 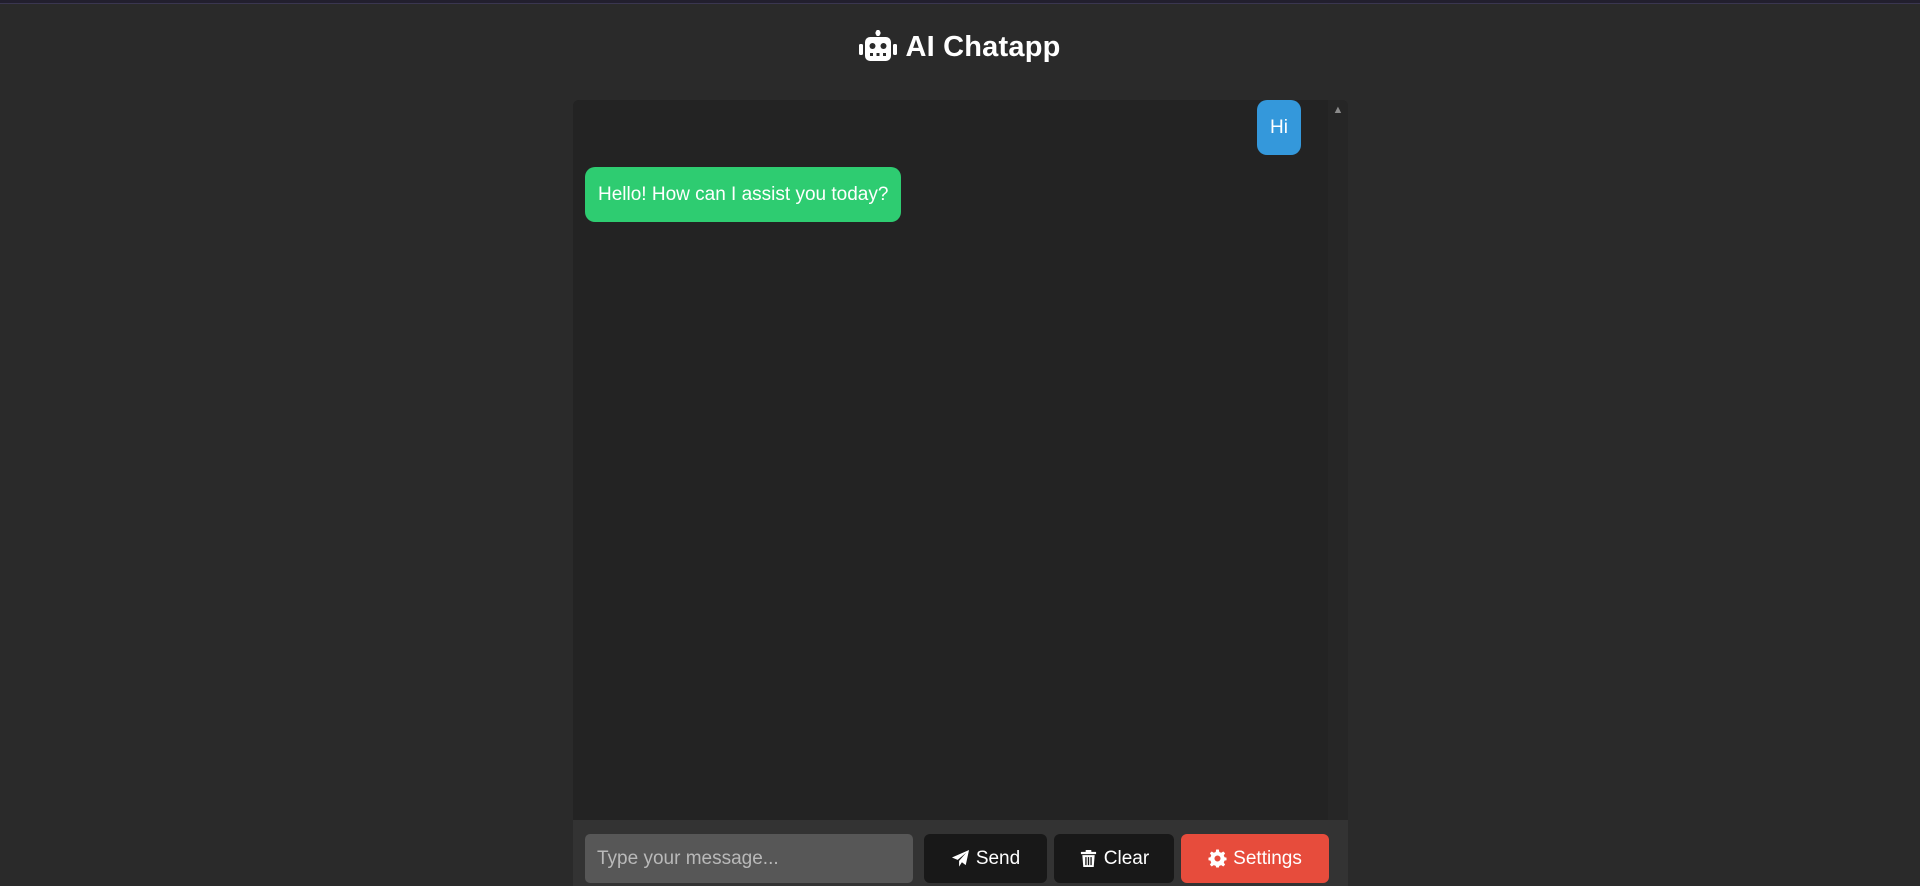 What do you see at coordinates (998, 858) in the screenshot?
I see `send-button-label: Send` at bounding box center [998, 858].